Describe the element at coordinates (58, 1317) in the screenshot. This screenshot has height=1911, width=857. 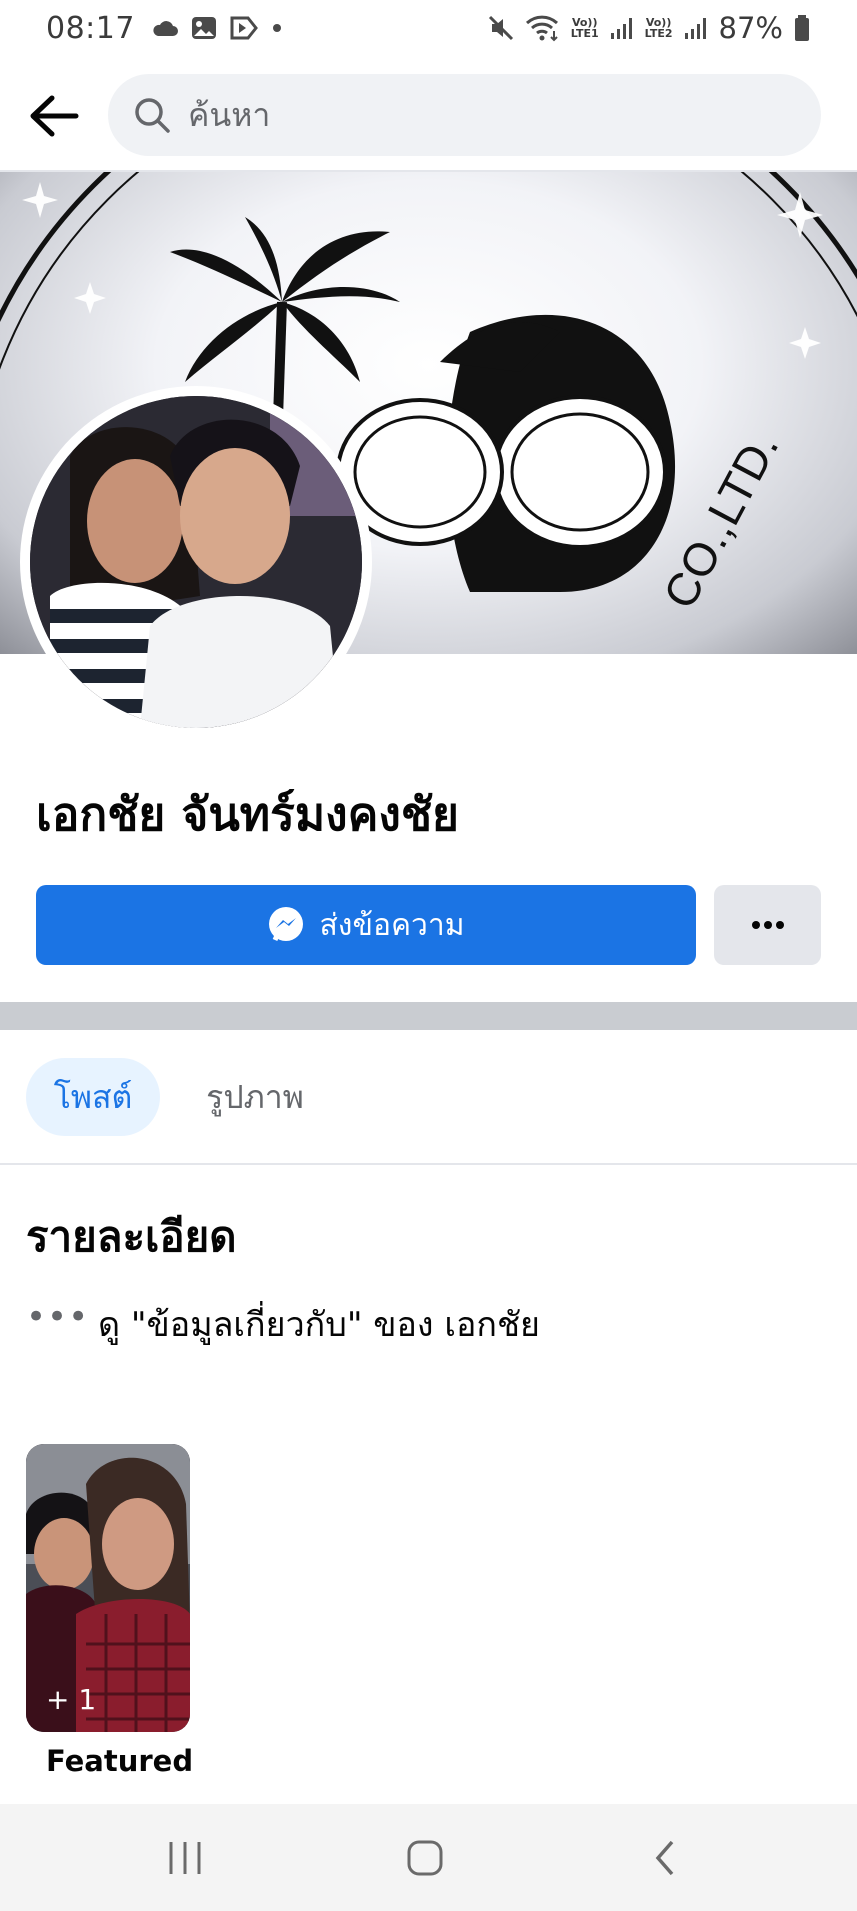
I see `ellipsis-icon: •••` at that location.